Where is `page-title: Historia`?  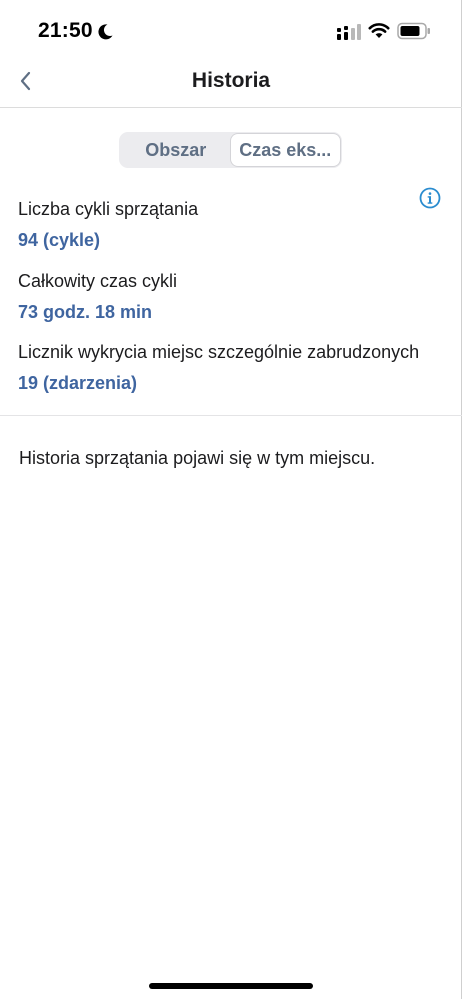
page-title: Historia is located at coordinates (231, 80).